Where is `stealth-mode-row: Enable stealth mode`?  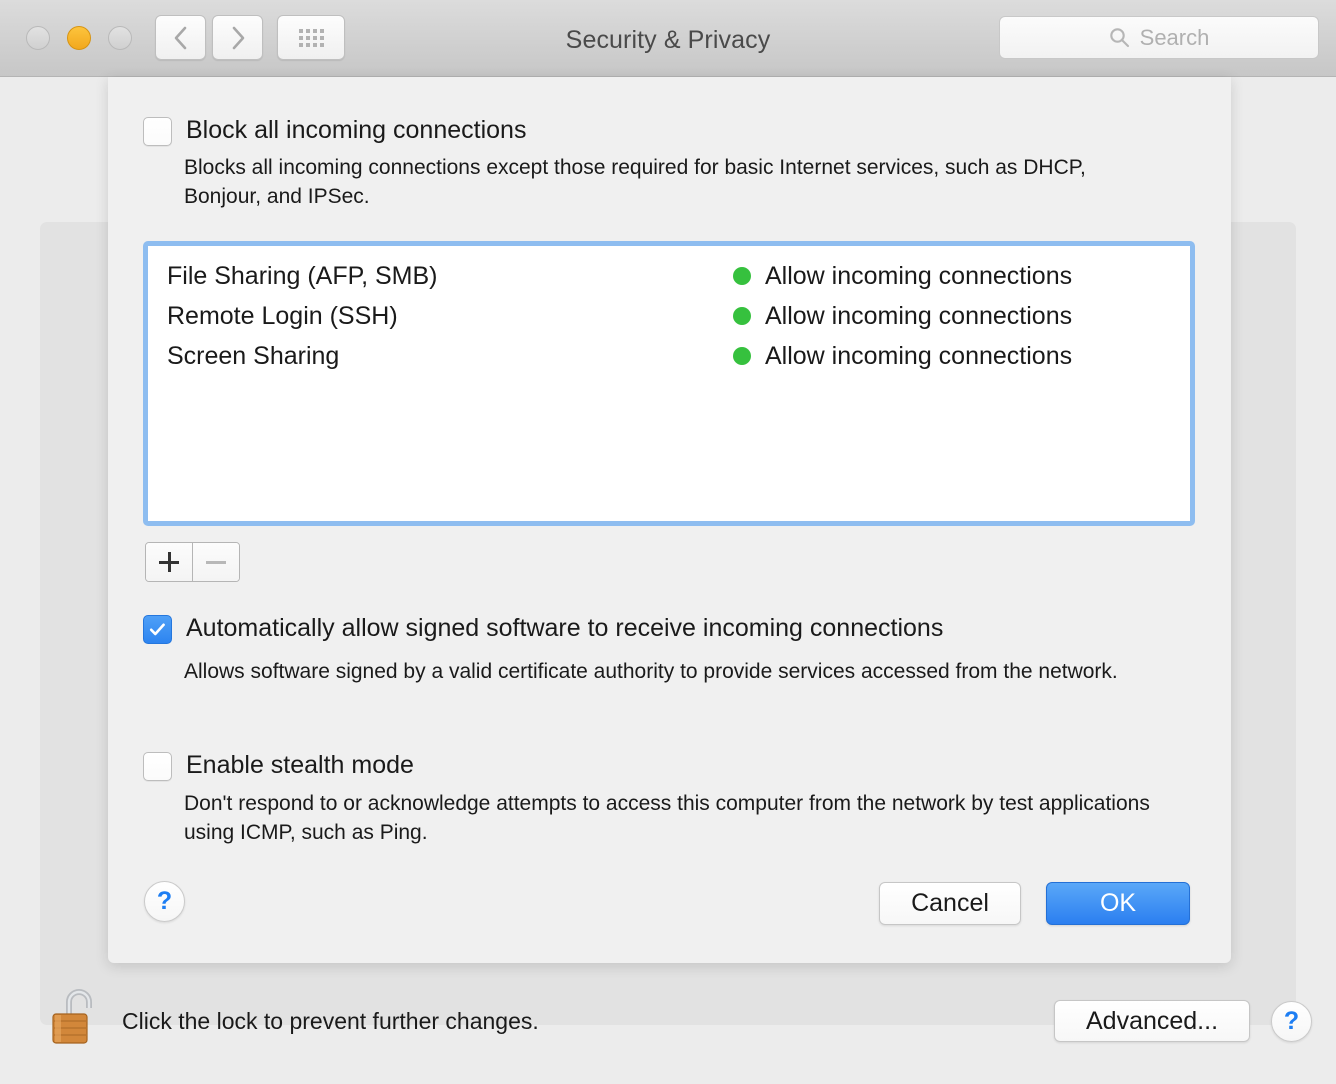
stealth-mode-row: Enable stealth mode is located at coordinates (278, 766).